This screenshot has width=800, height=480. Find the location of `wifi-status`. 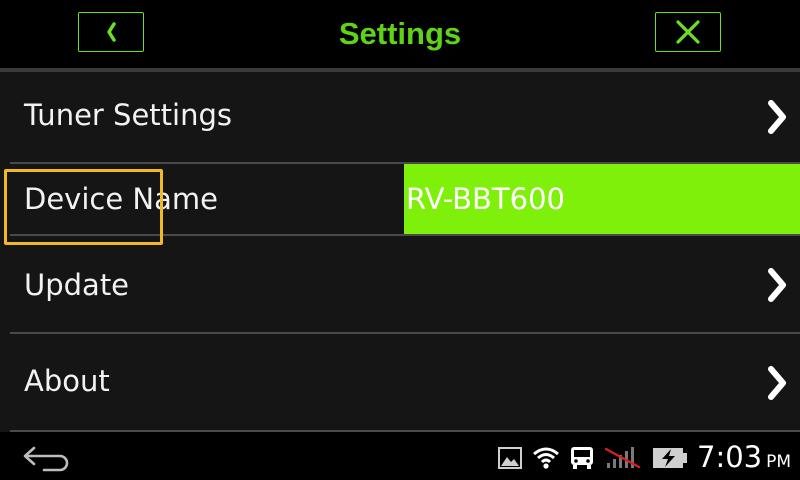

wifi-status is located at coordinates (546, 458).